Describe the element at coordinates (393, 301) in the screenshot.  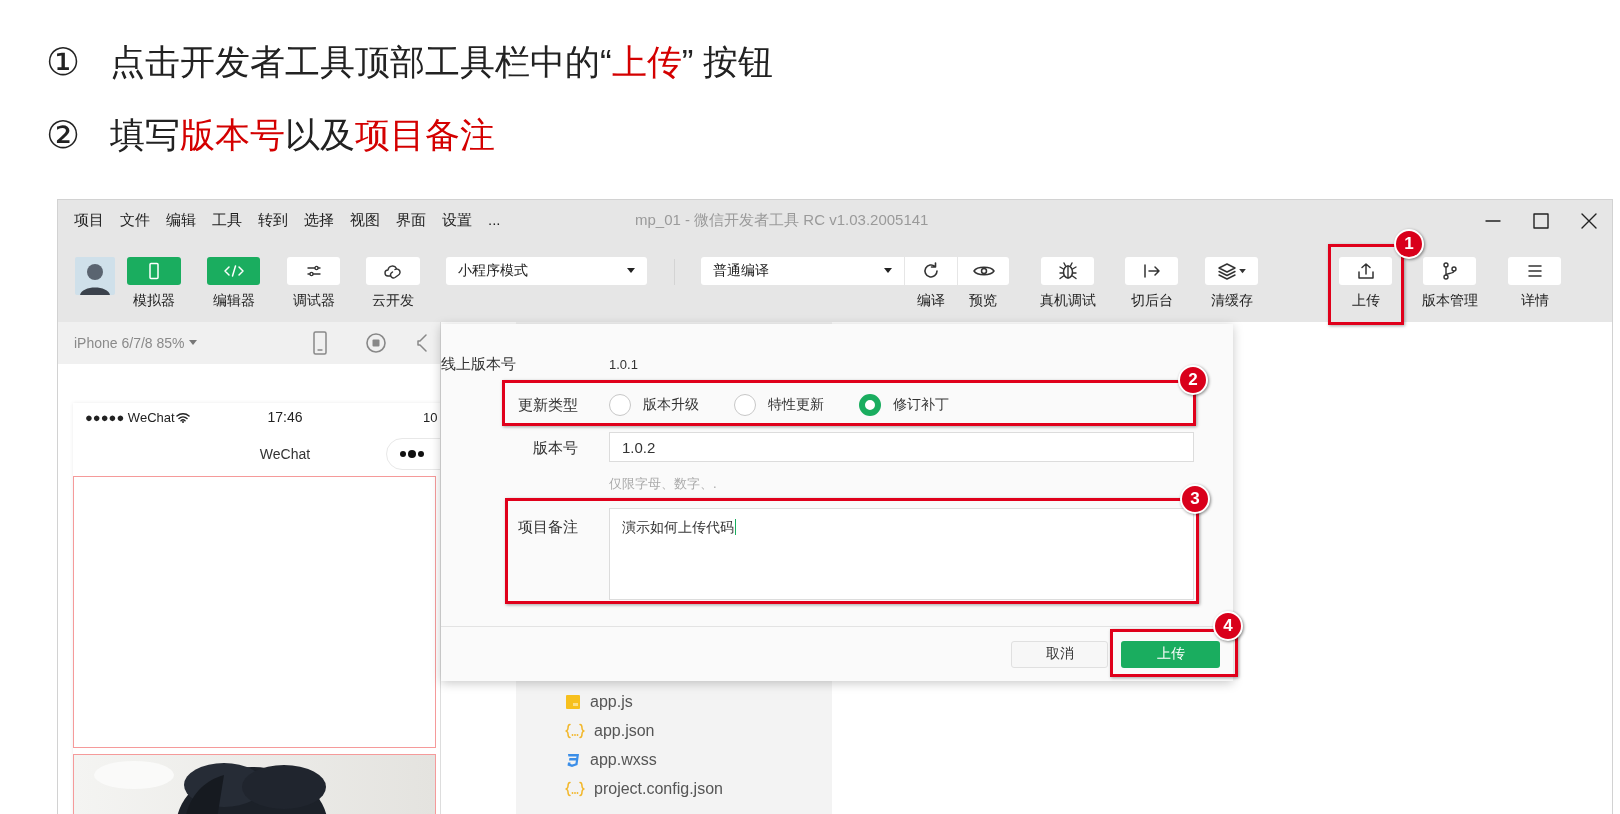
I see `button-label: 云开发` at that location.